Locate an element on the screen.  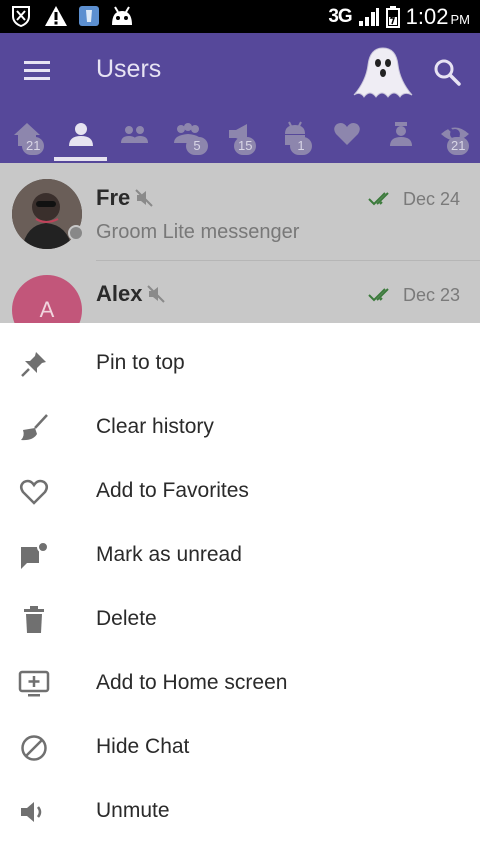
shield-icon is located at coordinates (21, 16).